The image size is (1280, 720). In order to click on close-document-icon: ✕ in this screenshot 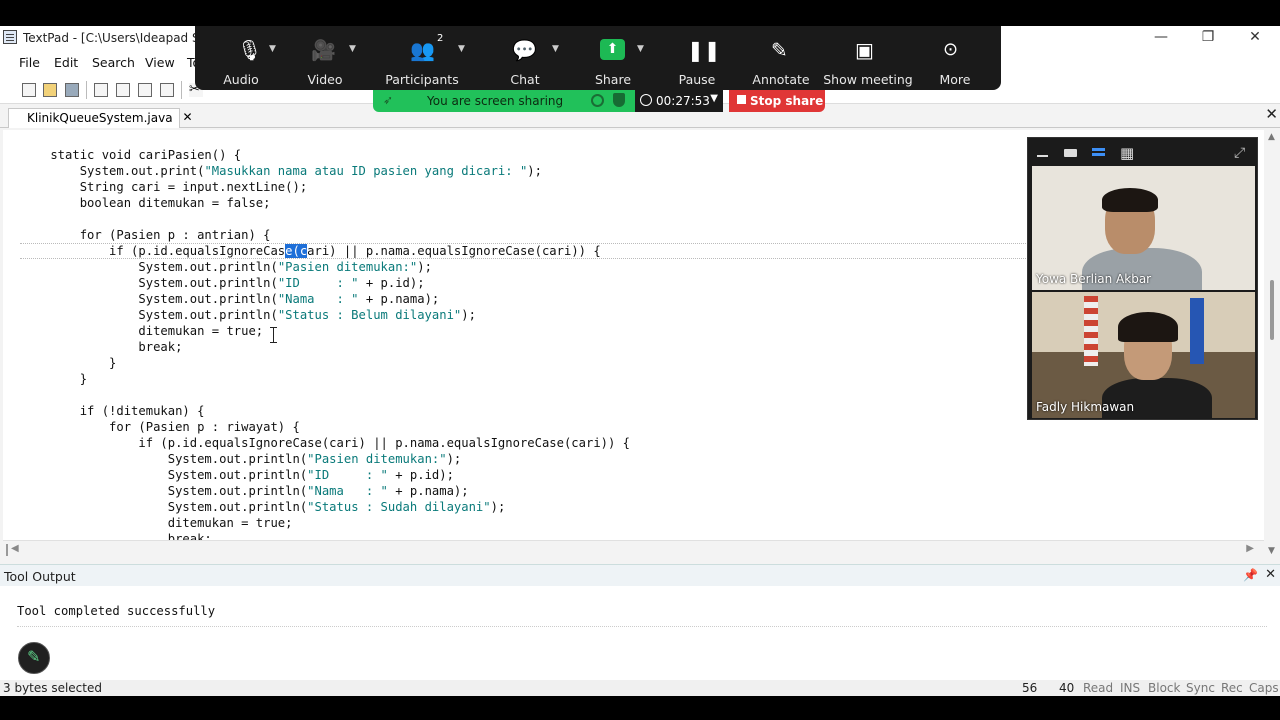, I will do `click(1271, 114)`.